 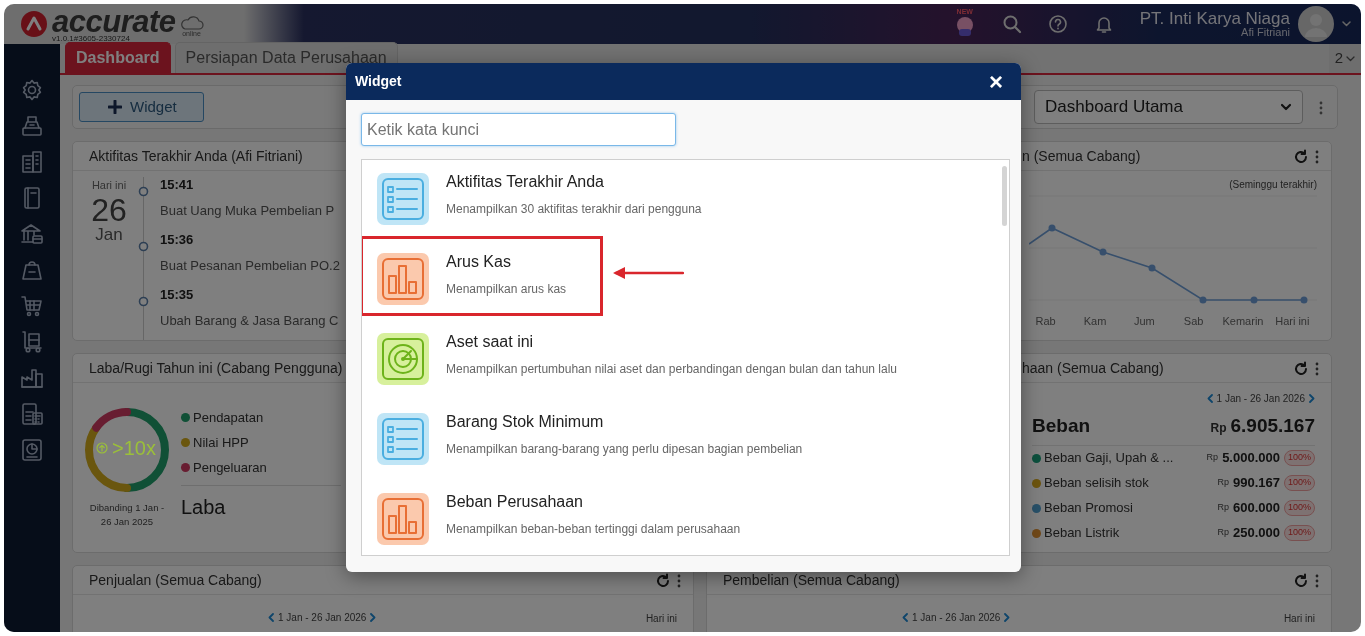 I want to click on widget-item: Barang Stok Minimum Menampilkan barang-barang yang perlu dipesan bagian pembelian, so click(x=685, y=440).